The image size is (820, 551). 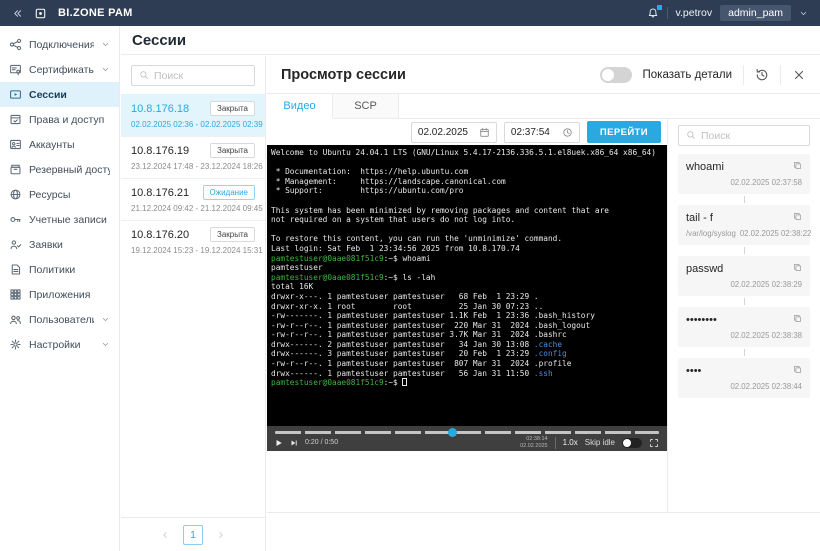 What do you see at coordinates (543, 75) in the screenshot?
I see `viewer-header: Просмотр сессии Показать детали` at bounding box center [543, 75].